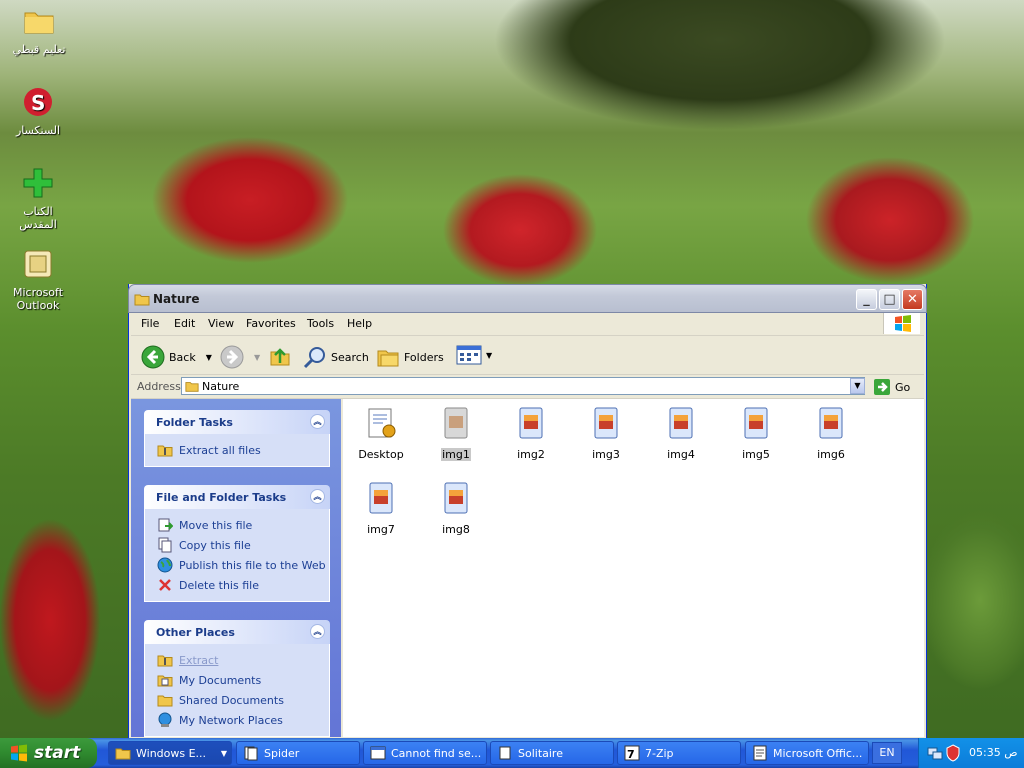 The width and height of the screenshot is (1024, 768). I want to click on task-move-file: Move this file, so click(237, 525).